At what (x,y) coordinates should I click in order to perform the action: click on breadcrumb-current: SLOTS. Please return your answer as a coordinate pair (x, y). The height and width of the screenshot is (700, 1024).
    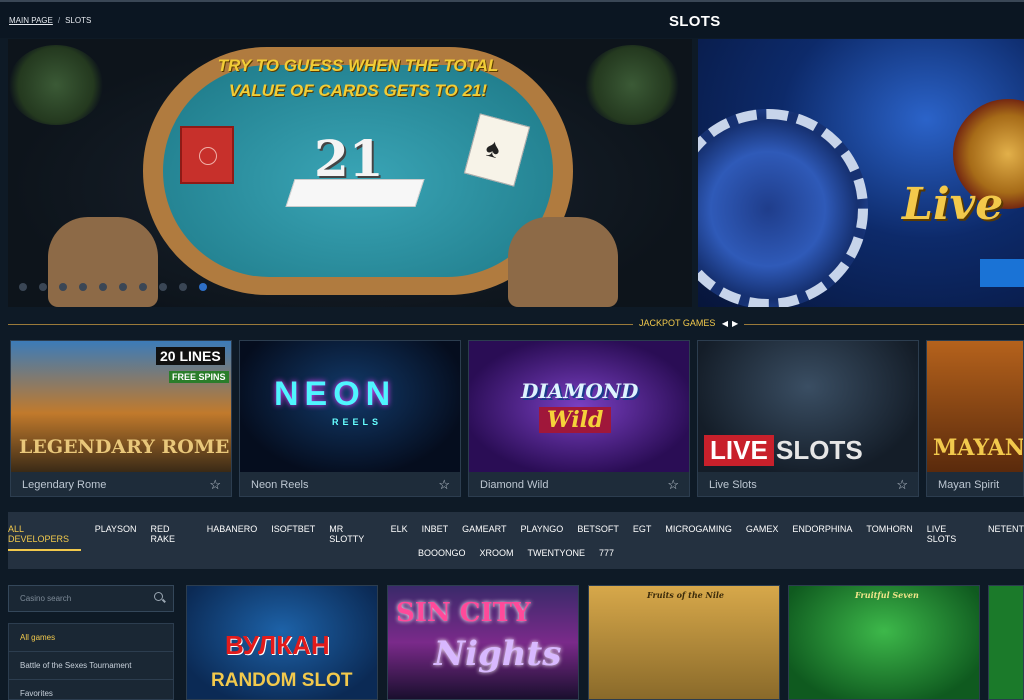
    Looking at the image, I should click on (78, 20).